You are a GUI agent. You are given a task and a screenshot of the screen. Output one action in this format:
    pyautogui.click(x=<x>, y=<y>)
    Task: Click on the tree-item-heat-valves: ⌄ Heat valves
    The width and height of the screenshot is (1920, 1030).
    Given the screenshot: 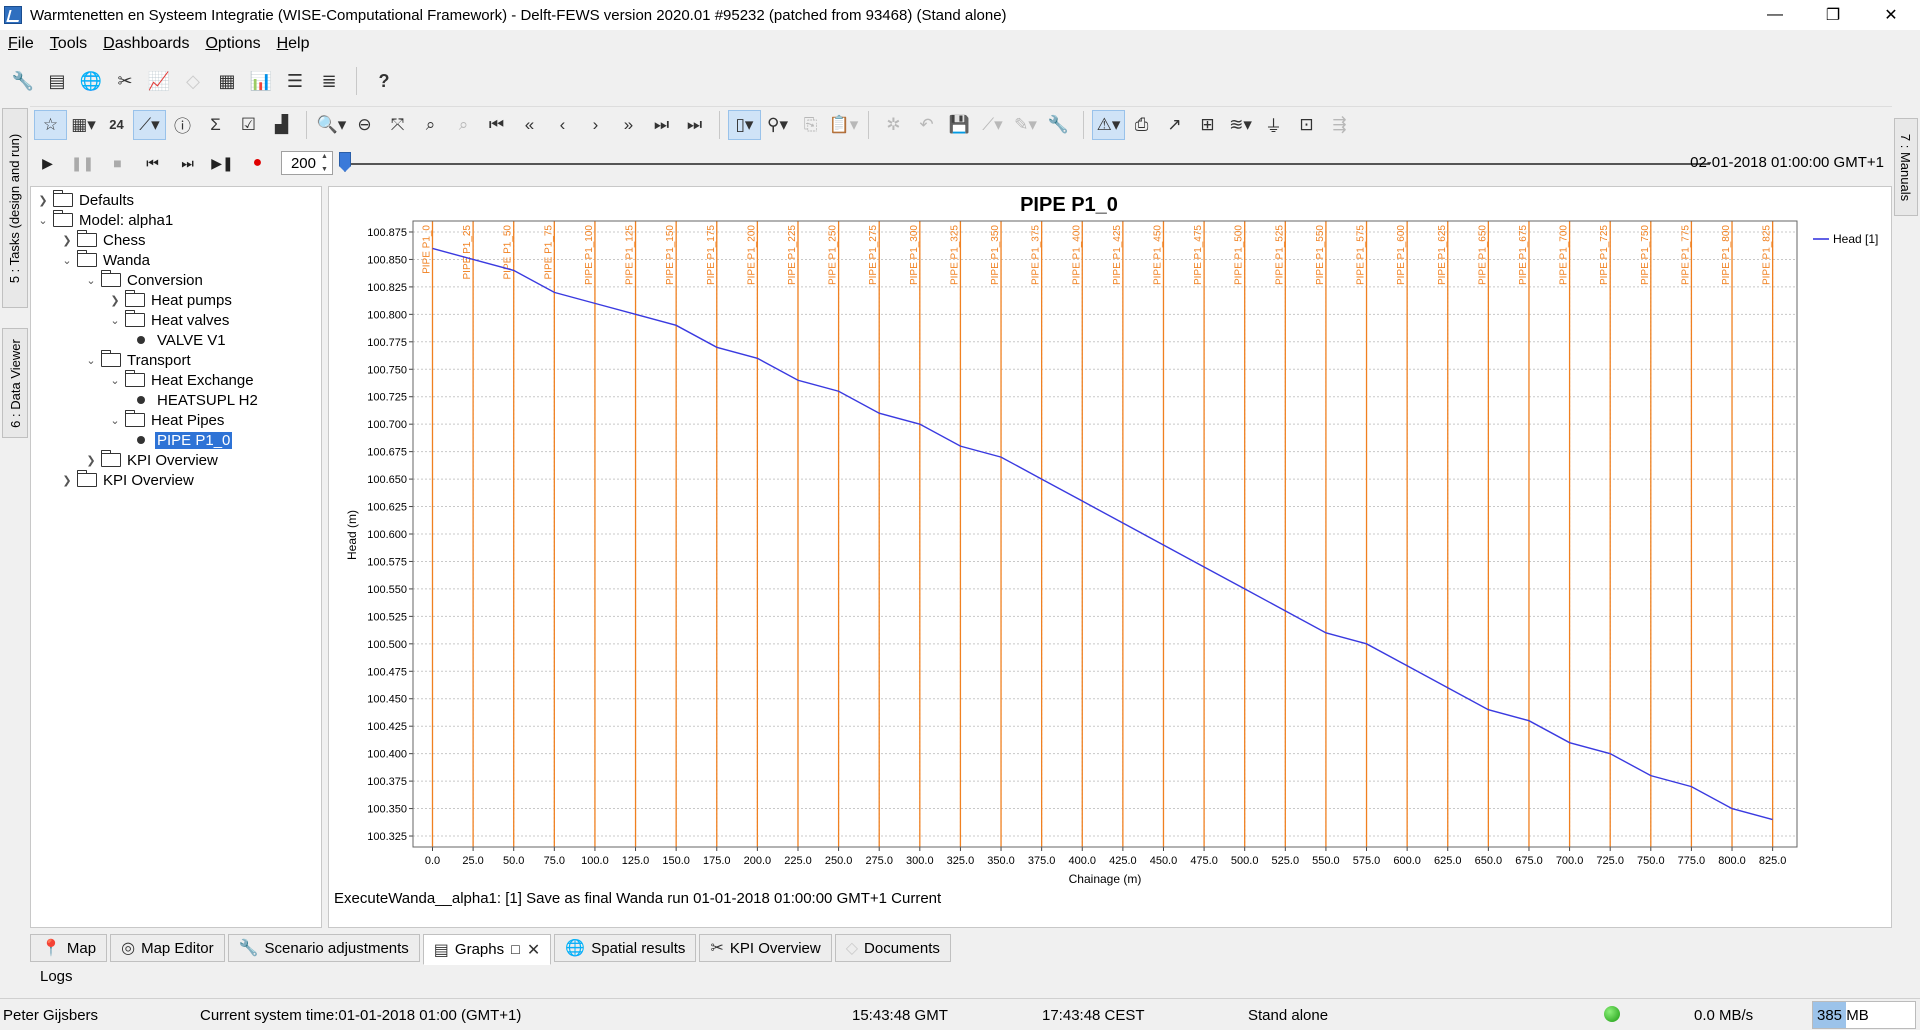 What is the action you would take?
    pyautogui.click(x=169, y=320)
    